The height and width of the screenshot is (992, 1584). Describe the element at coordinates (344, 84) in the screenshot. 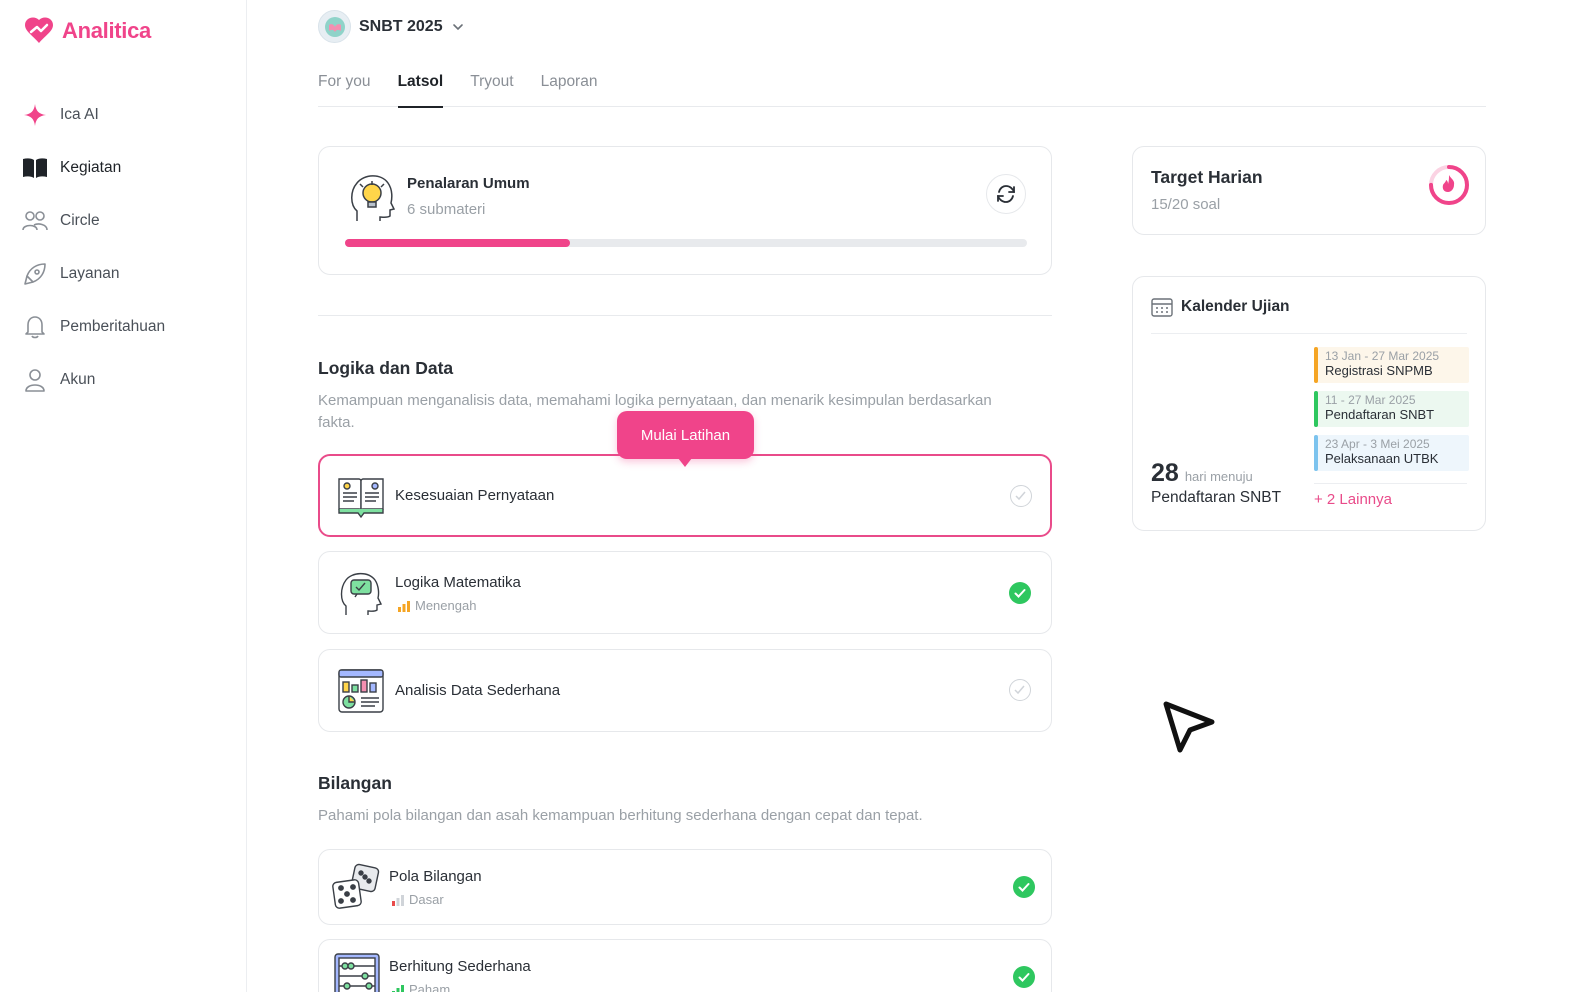

I see `tab-for-you: For you` at that location.